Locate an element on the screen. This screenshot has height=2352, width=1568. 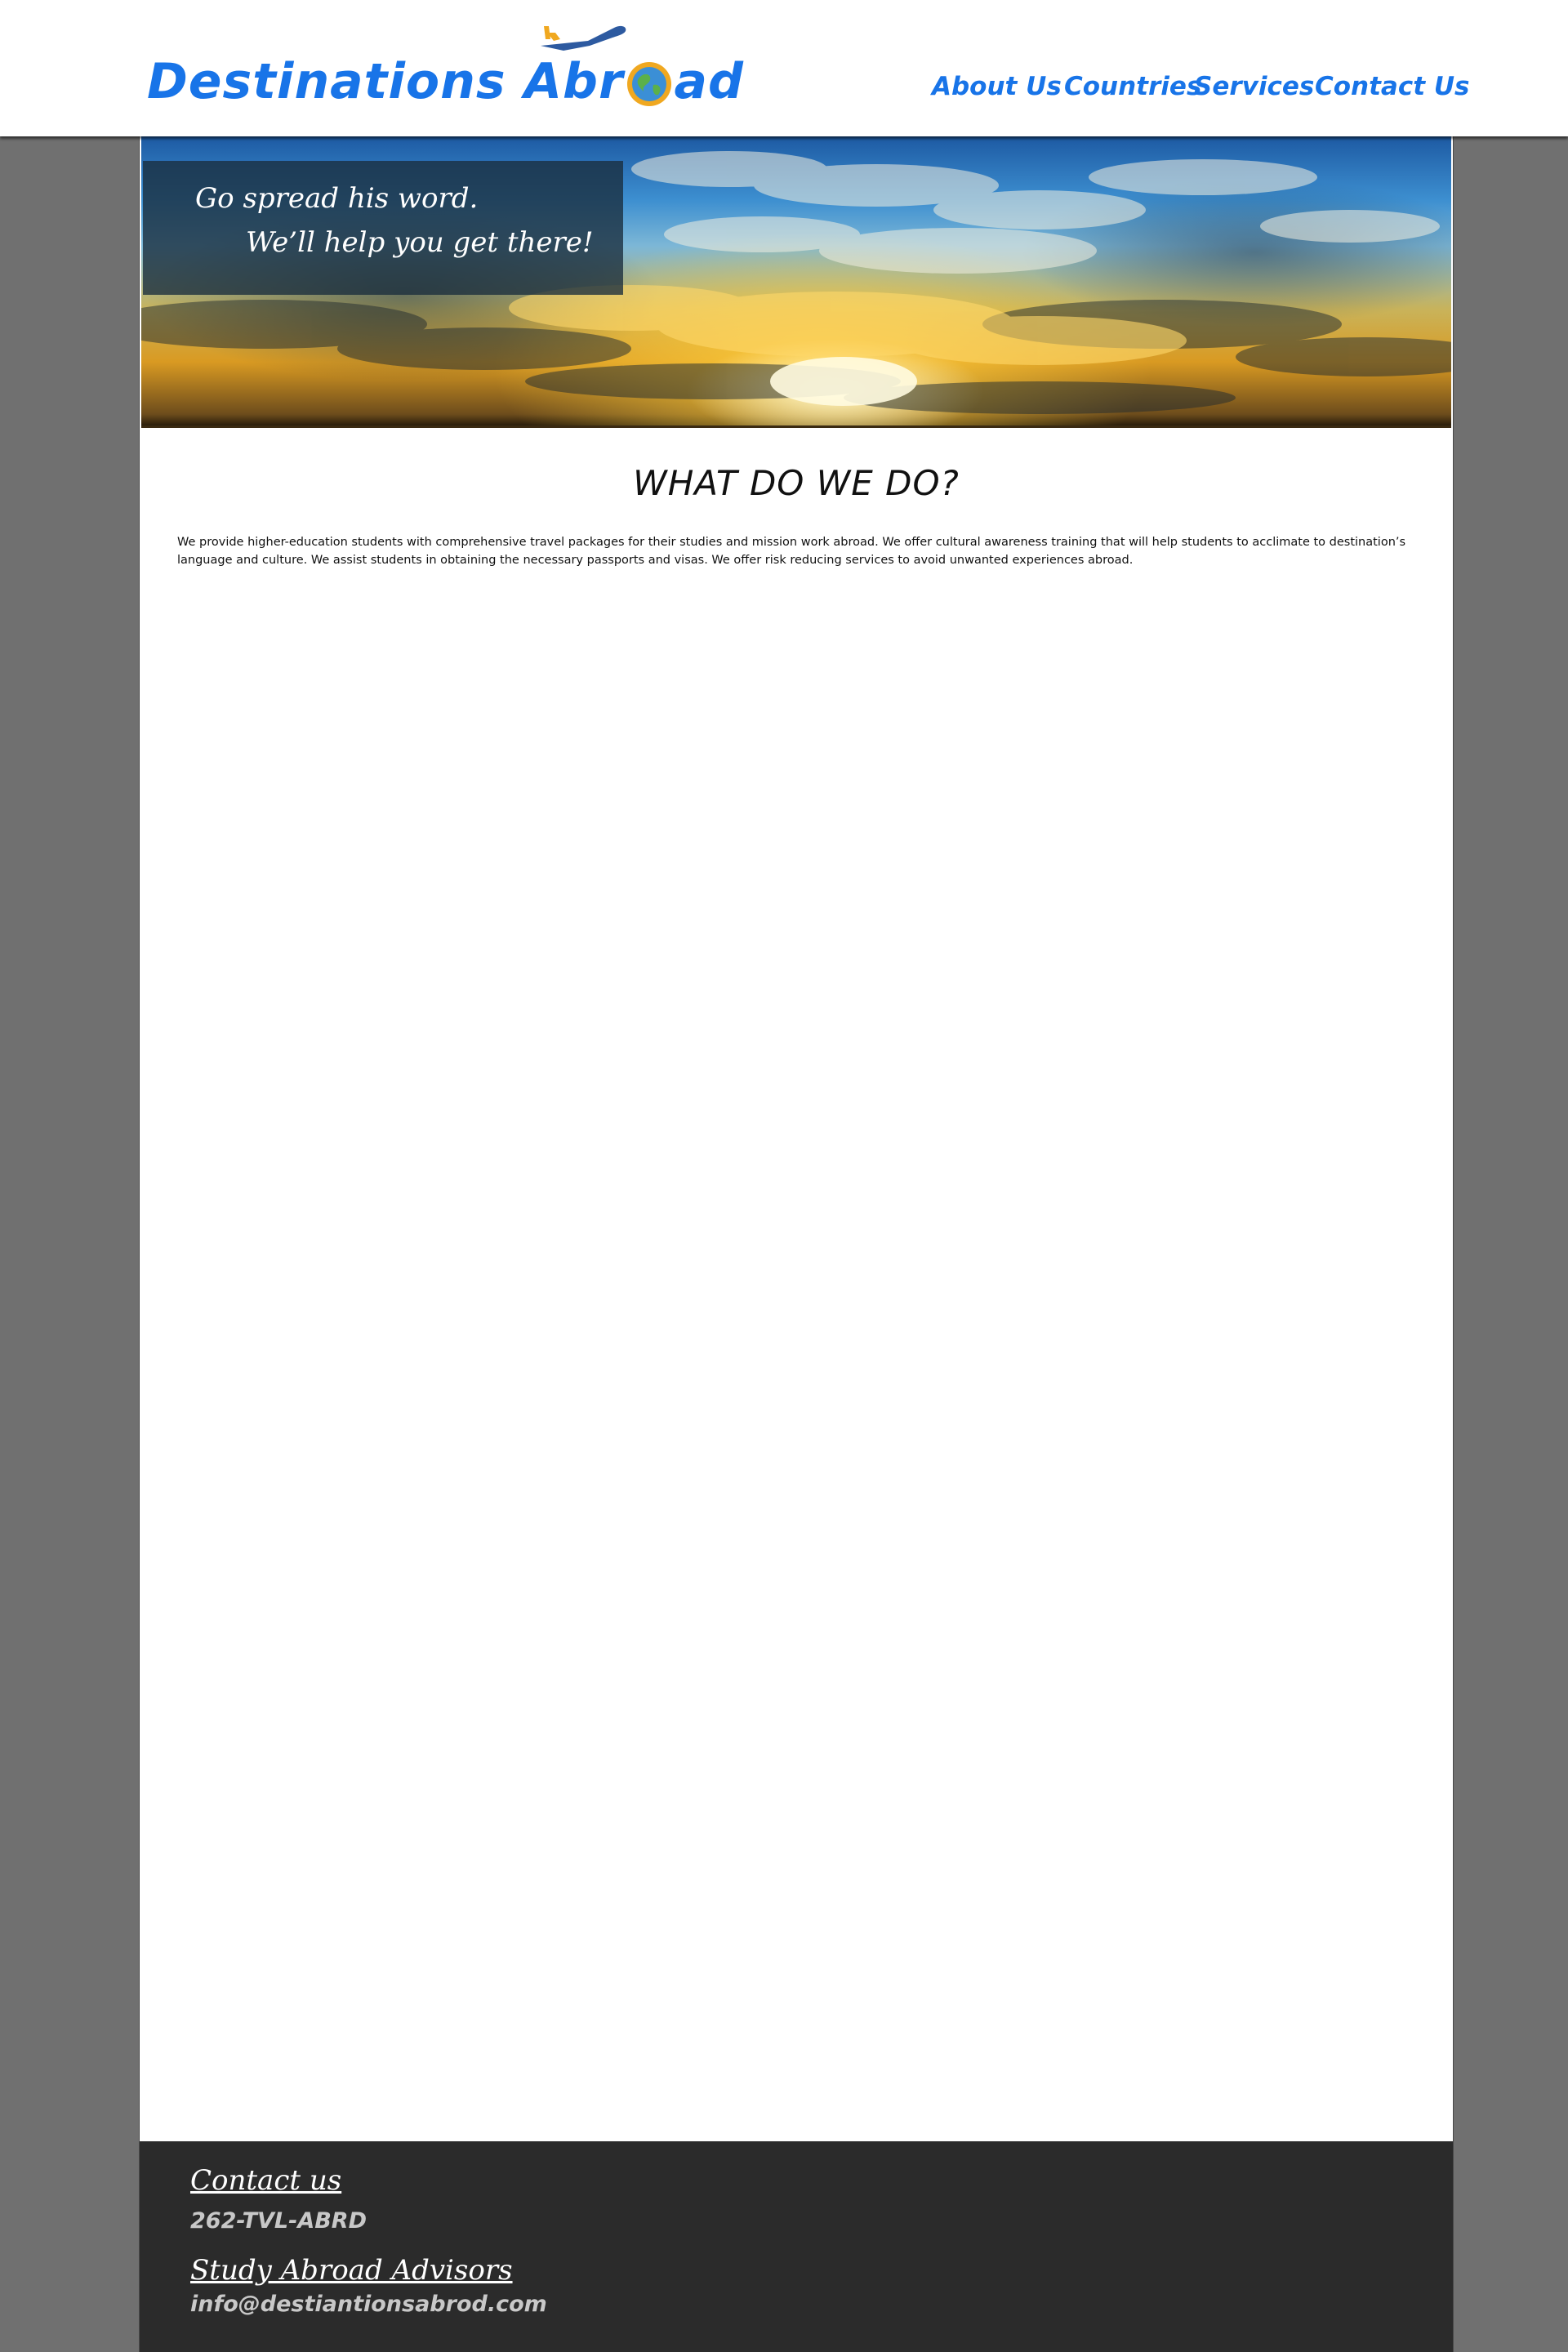
nav-about-us: About Us is located at coordinates (997, 86).